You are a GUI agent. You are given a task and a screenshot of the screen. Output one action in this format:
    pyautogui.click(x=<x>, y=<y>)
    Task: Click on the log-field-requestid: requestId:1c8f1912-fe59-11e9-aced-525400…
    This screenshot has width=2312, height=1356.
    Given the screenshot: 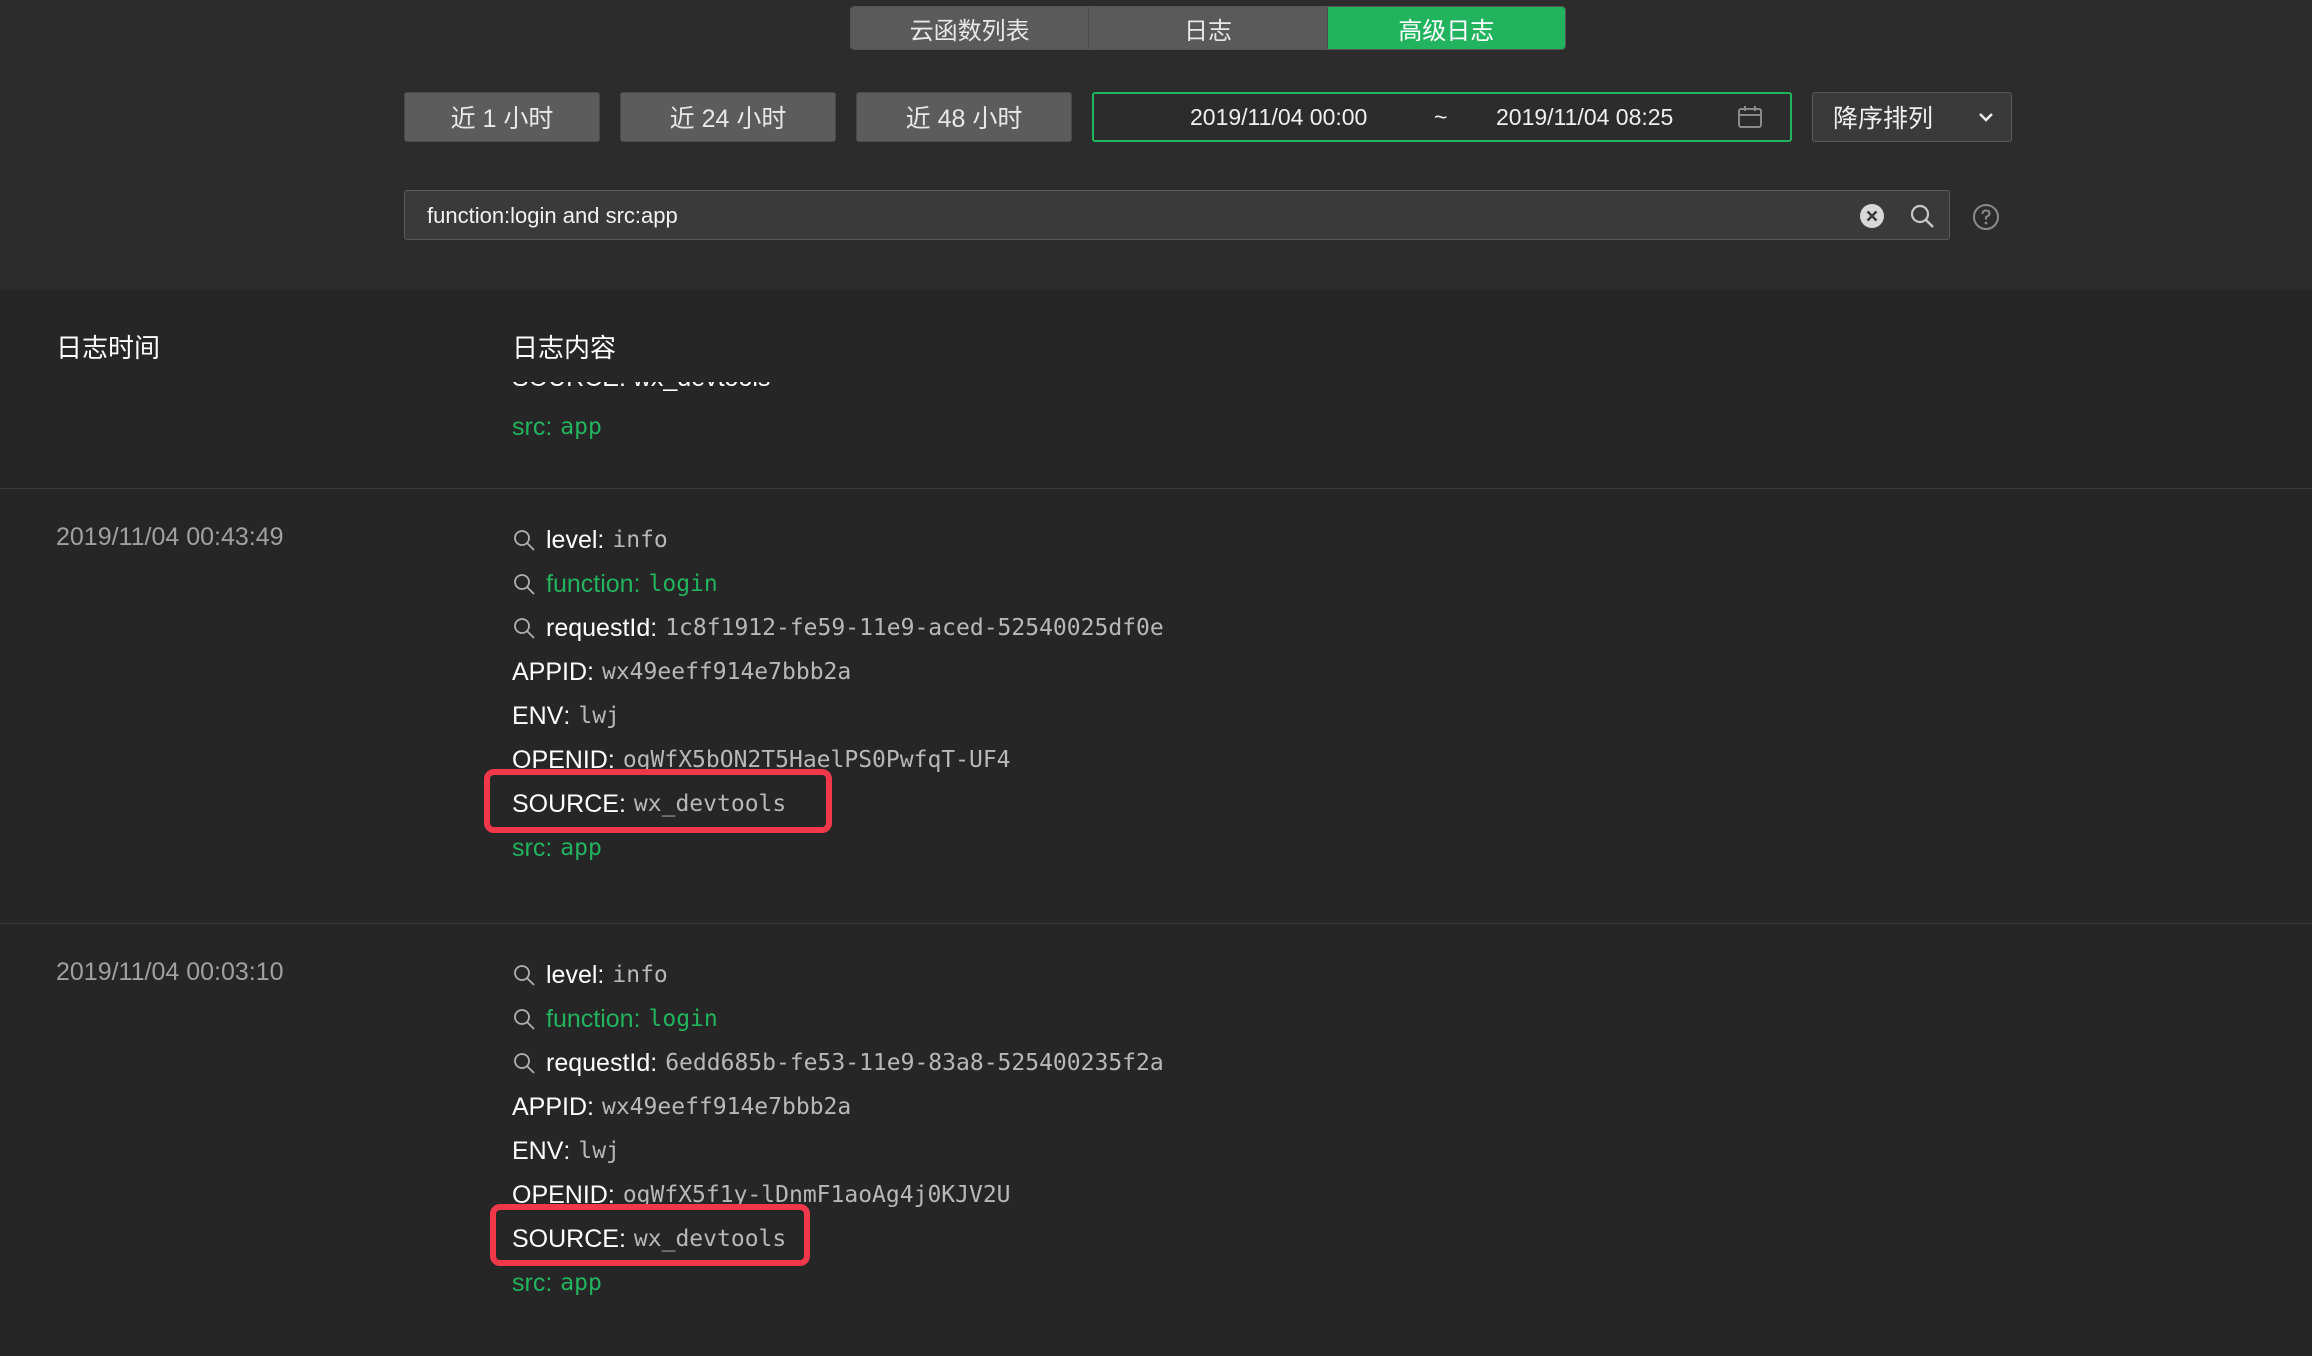 What is the action you would take?
    pyautogui.click(x=838, y=628)
    